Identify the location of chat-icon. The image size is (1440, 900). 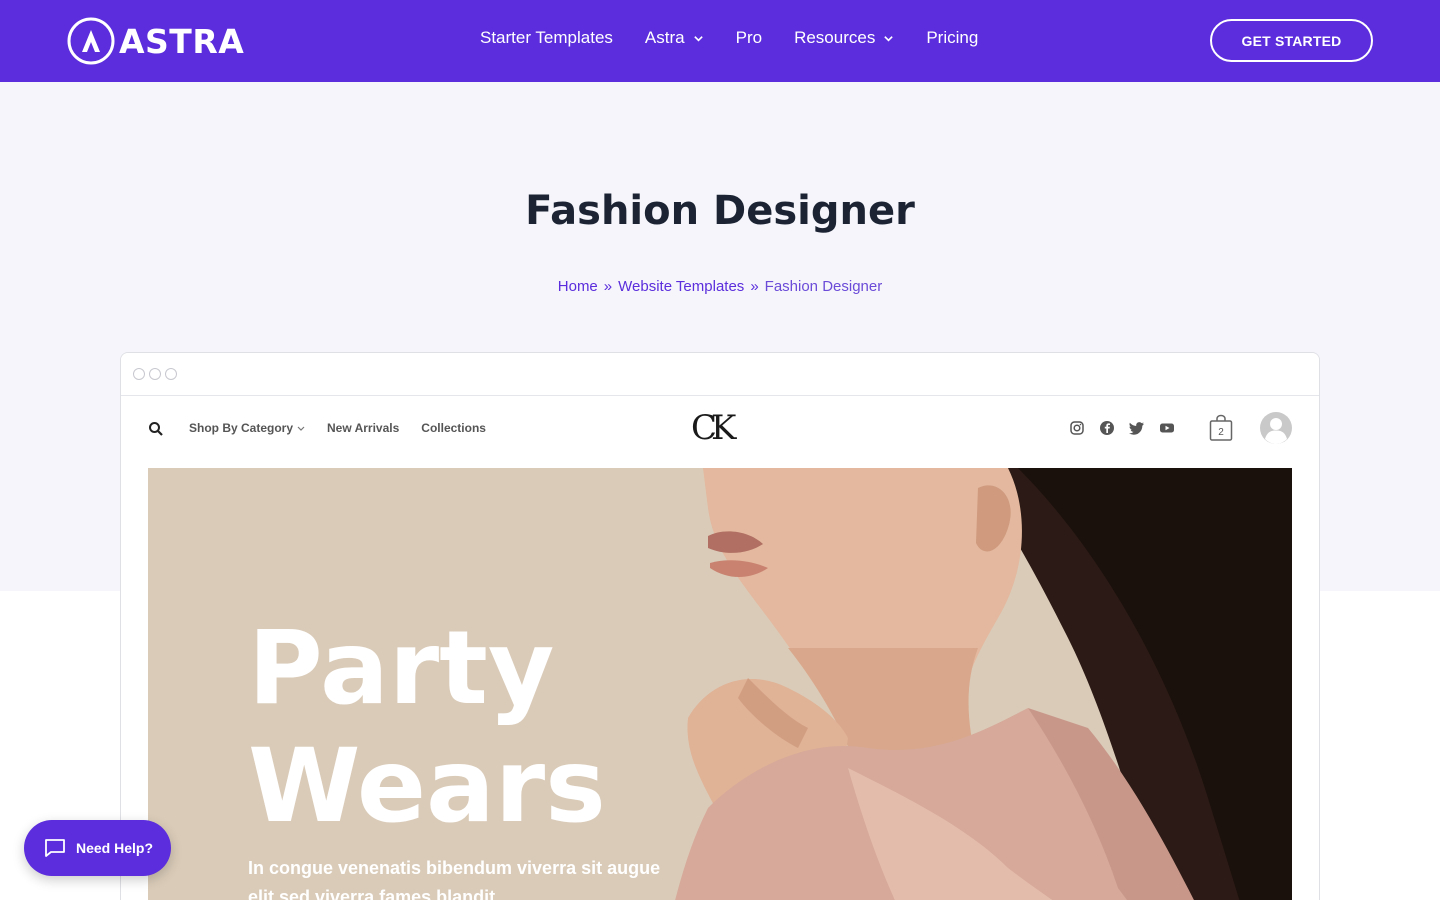
(55, 848).